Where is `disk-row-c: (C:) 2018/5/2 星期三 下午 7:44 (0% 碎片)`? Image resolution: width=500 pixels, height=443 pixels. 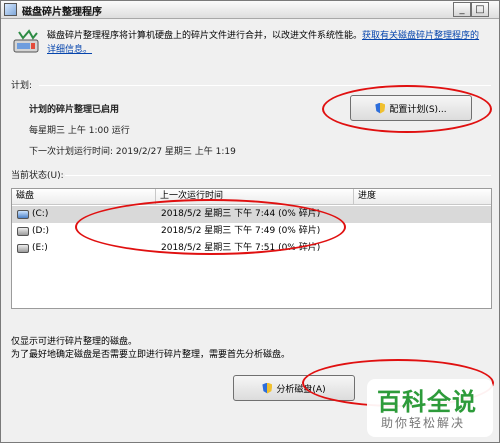 disk-row-c: (C:) 2018/5/2 星期三 下午 7:44 (0% 碎片) is located at coordinates (251, 214).